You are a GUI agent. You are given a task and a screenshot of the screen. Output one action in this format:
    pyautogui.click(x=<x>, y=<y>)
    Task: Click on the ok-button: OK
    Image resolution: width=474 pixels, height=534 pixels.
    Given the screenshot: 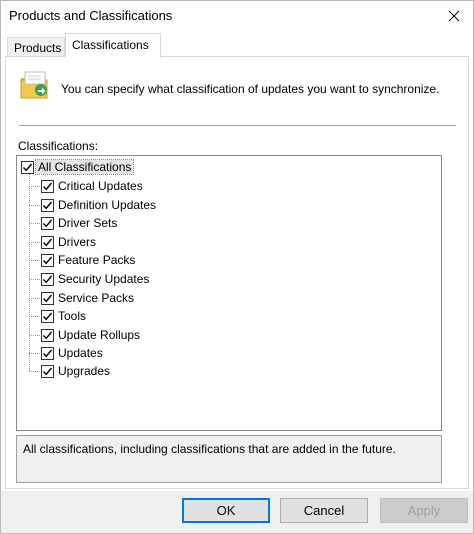 What is the action you would take?
    pyautogui.click(x=226, y=510)
    